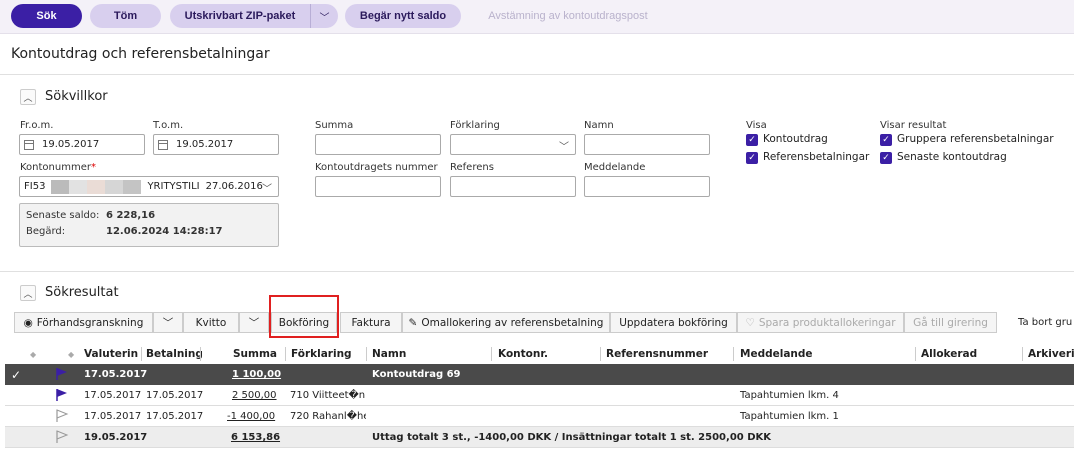 The height and width of the screenshot is (464, 1074). I want to click on explanation-select: ﹀, so click(513, 144).